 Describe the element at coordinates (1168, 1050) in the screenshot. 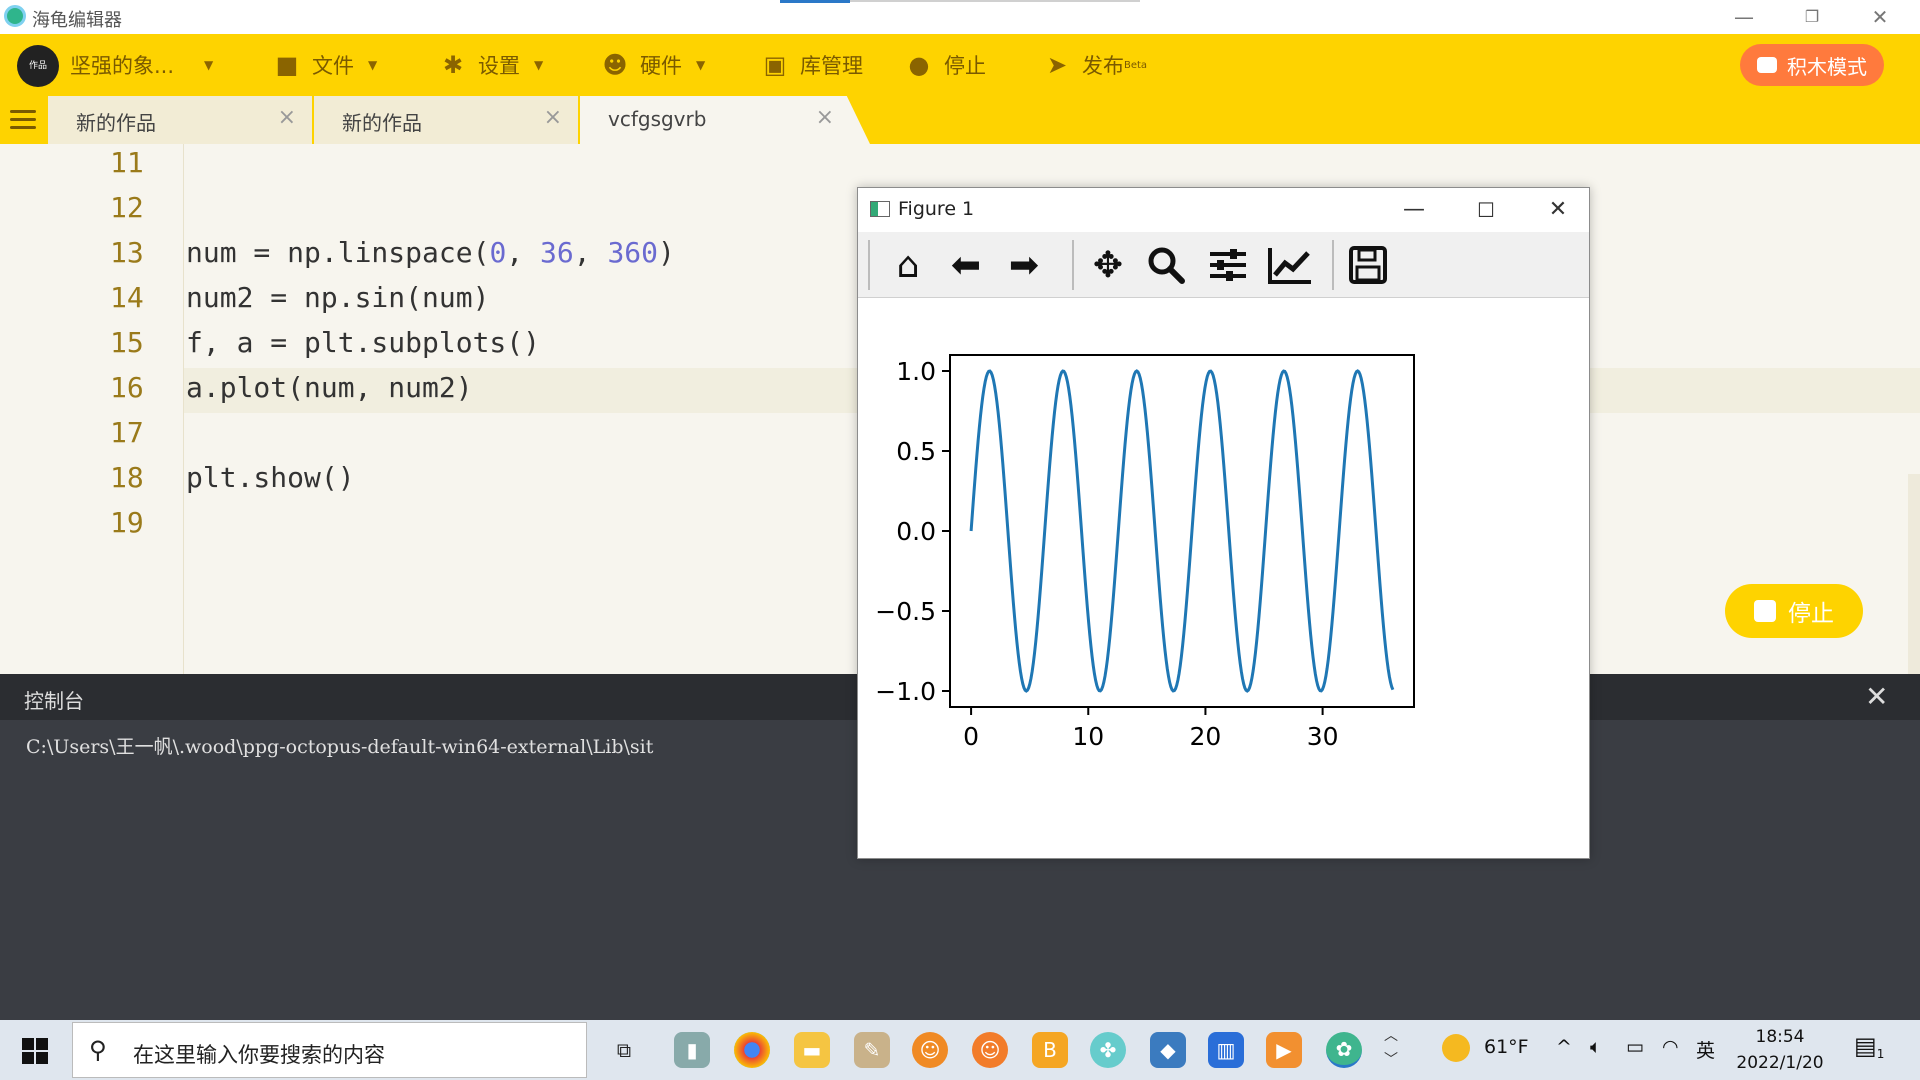

I see `python-icon: ◆` at that location.